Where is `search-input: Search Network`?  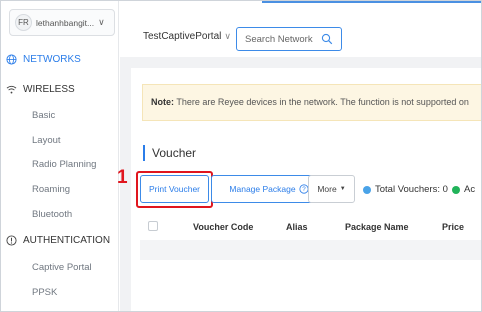 search-input: Search Network is located at coordinates (289, 39).